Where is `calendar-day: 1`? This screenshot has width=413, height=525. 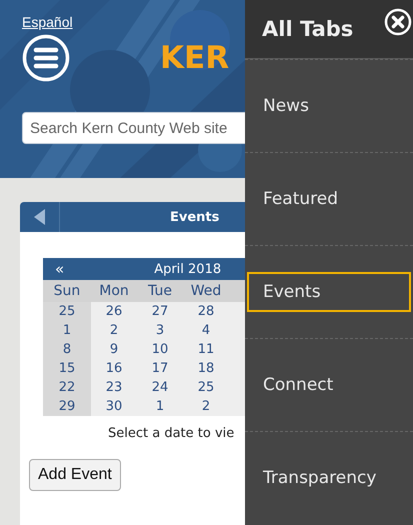
calendar-day: 1 is located at coordinates (67, 330).